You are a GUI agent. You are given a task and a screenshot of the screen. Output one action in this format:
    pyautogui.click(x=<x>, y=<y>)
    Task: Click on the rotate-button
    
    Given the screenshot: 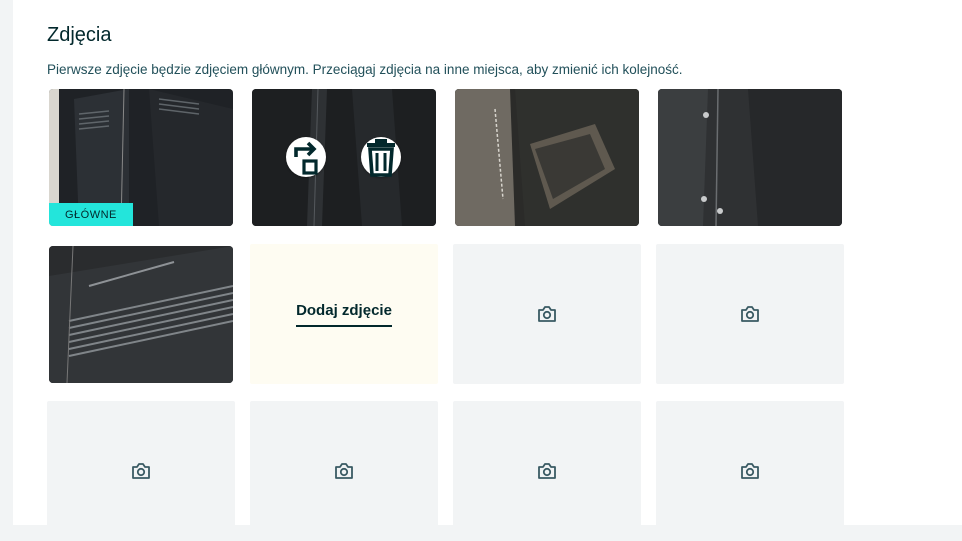 What is the action you would take?
    pyautogui.click(x=306, y=157)
    